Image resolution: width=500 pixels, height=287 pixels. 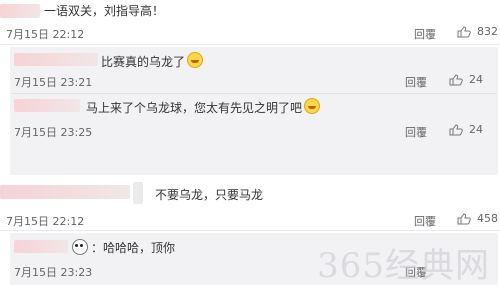 I want to click on reply-time: 7月15日 23:21, so click(x=53, y=82).